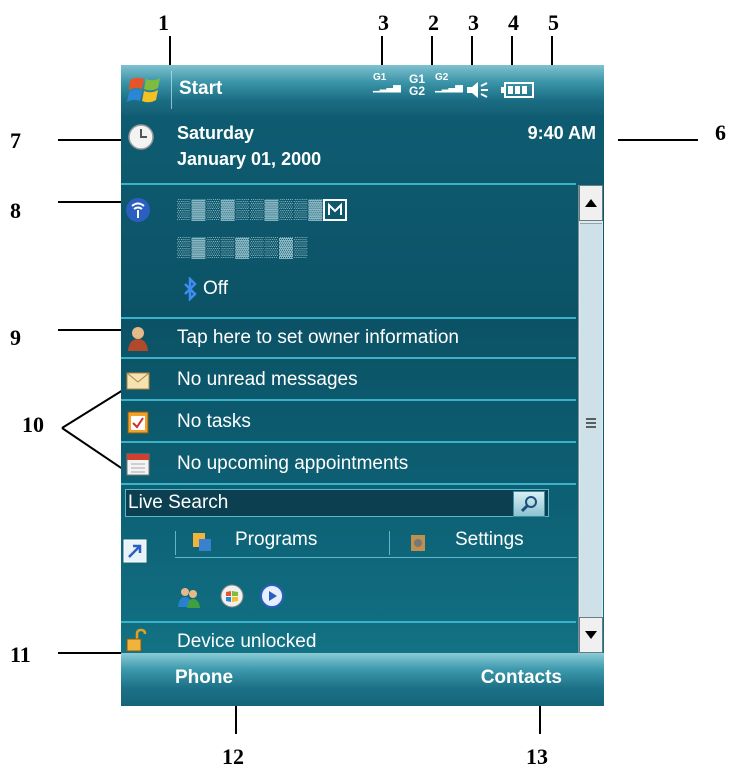 Image resolution: width=734 pixels, height=776 pixels. I want to click on speaker-volume-icon, so click(478, 90).